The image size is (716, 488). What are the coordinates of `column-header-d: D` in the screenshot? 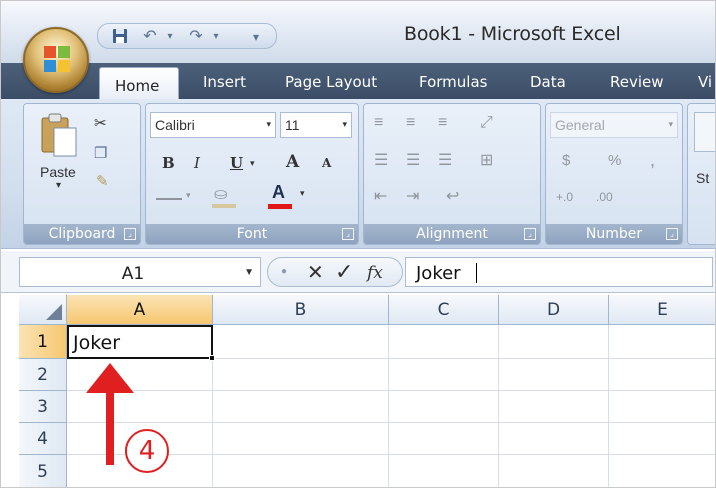 It's located at (554, 310).